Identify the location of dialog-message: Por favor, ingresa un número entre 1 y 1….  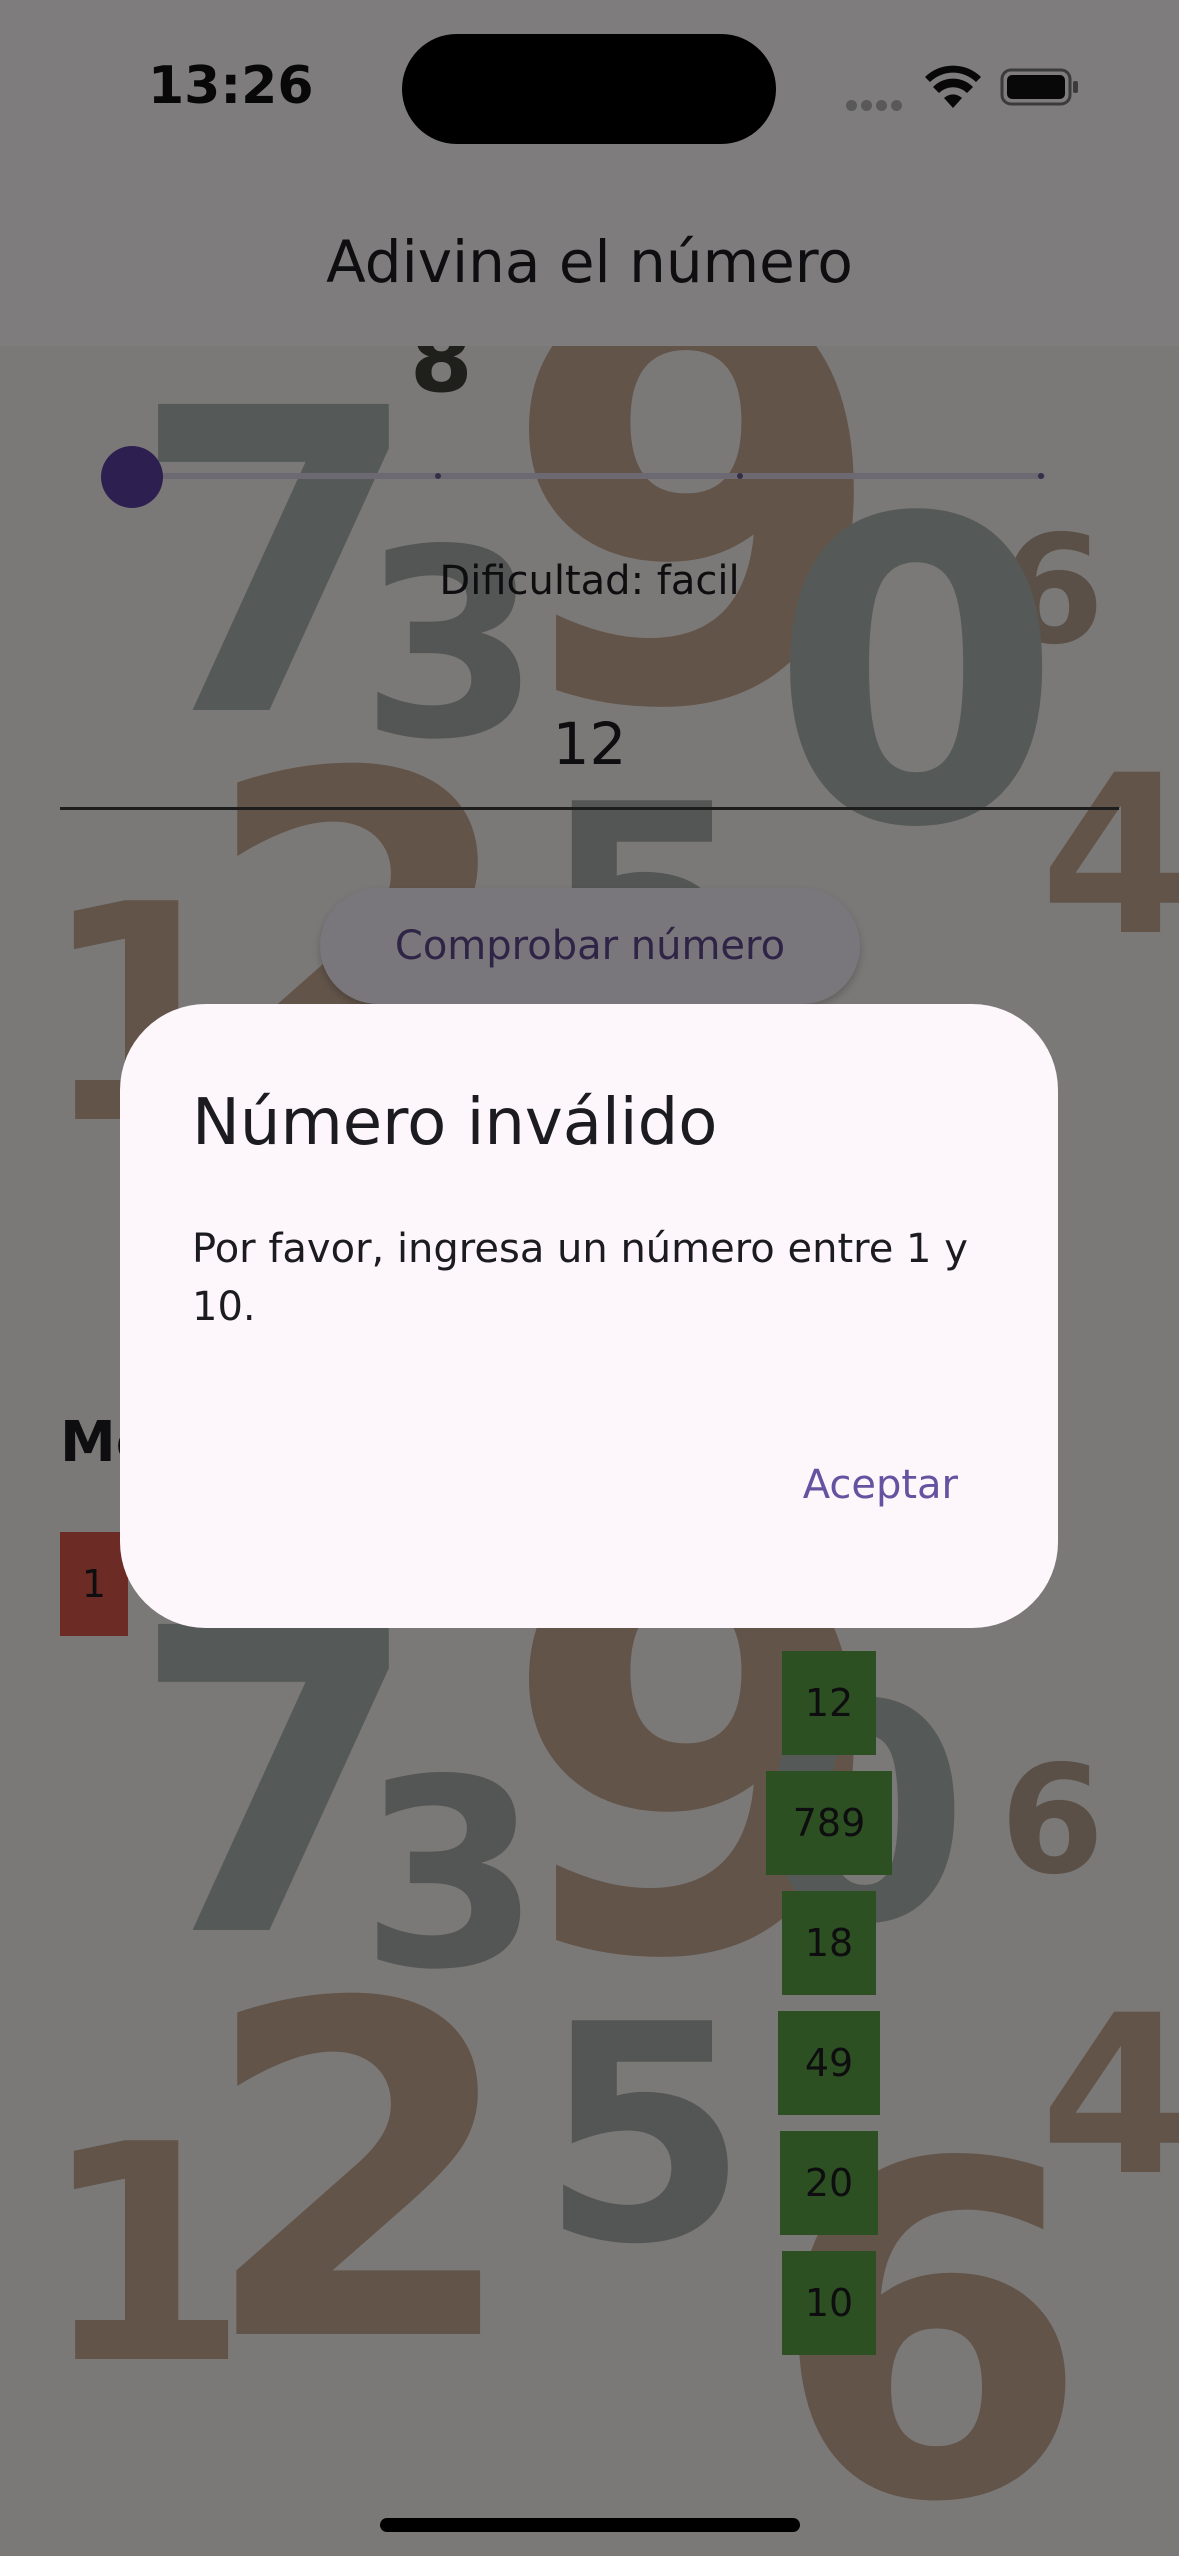
(580, 1278).